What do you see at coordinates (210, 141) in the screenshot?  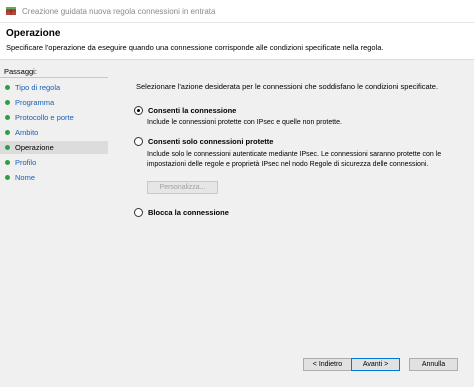 I see `option-allow-secure-label: Consenti solo connessioni protette` at bounding box center [210, 141].